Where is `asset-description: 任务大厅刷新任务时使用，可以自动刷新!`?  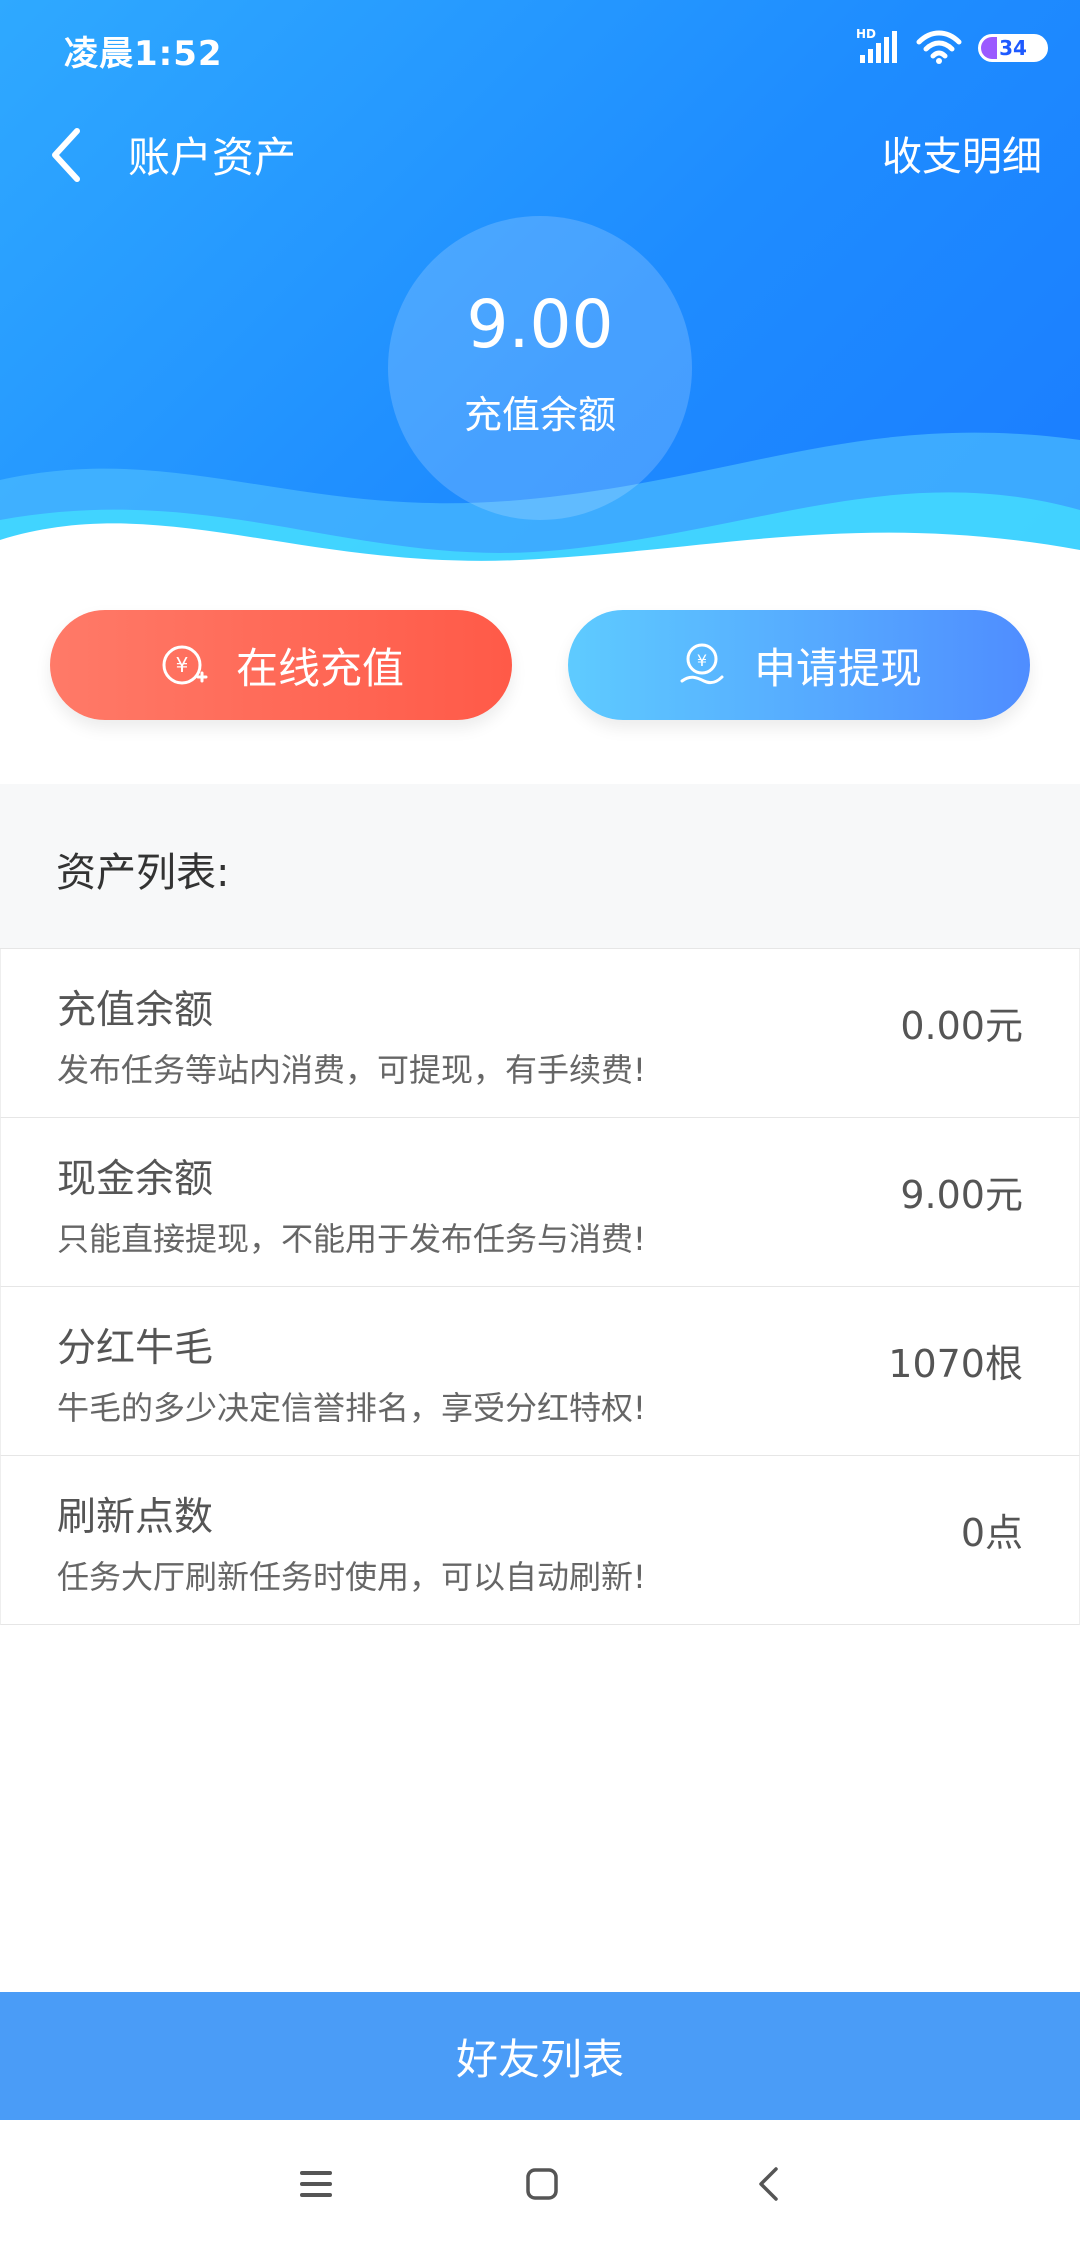 asset-description: 任务大厅刷新任务时使用，可以自动刷新! is located at coordinates (351, 1577).